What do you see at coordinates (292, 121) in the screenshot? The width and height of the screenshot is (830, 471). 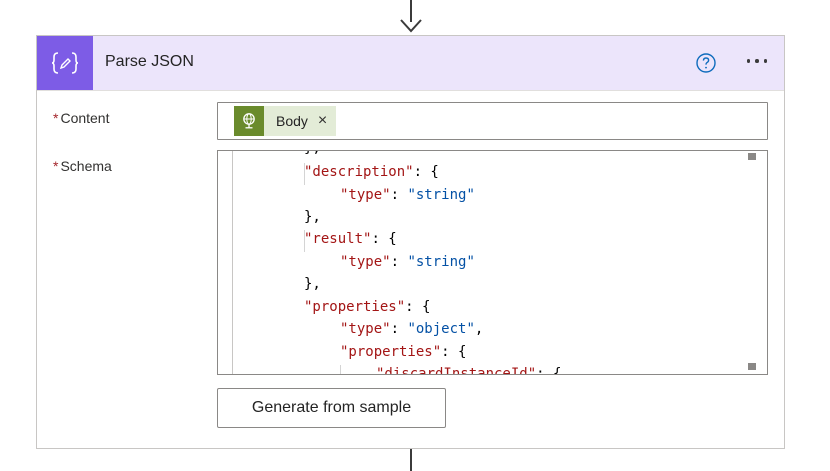 I see `token-label: Body` at bounding box center [292, 121].